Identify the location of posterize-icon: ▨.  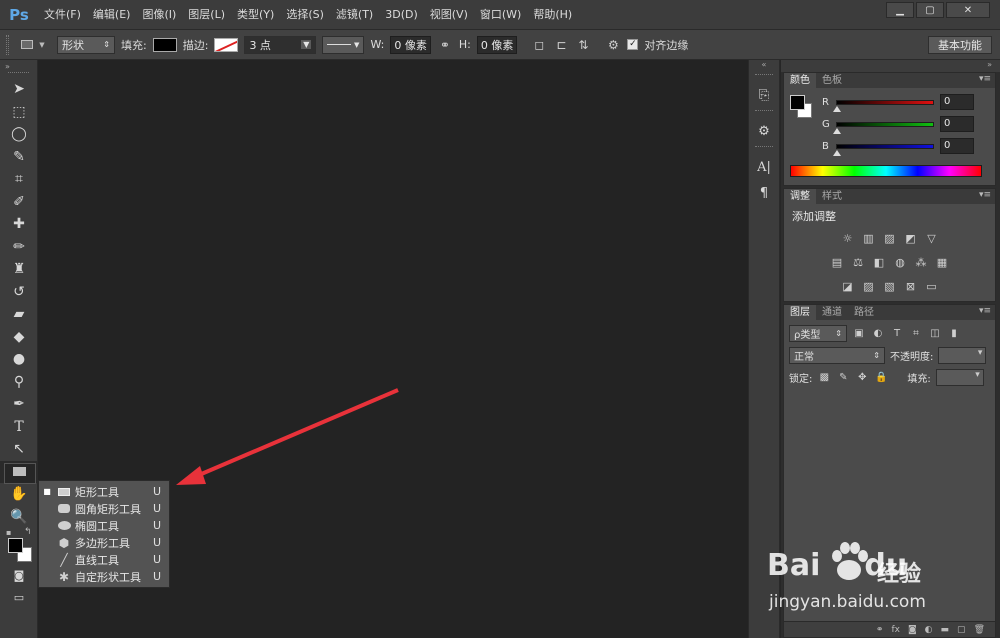
(868, 286).